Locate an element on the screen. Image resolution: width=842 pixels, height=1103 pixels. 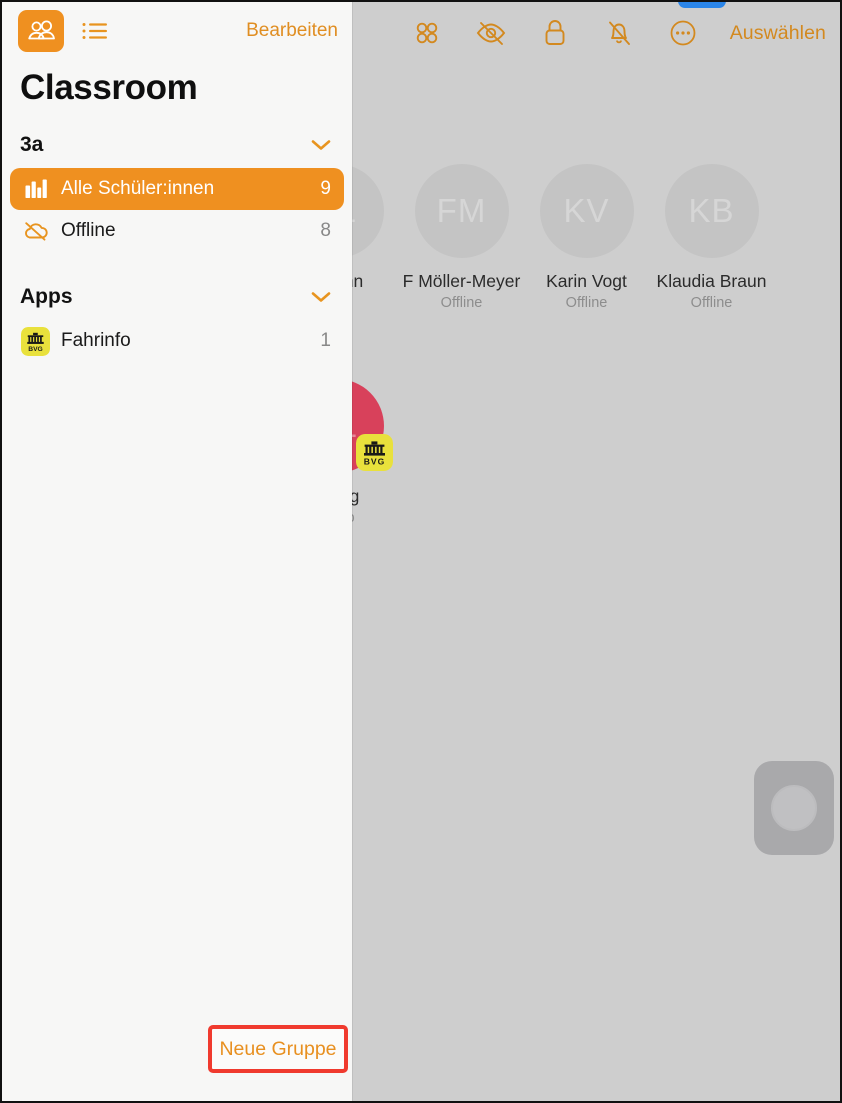
sidebar-item-count: 9 is located at coordinates (325, 188).